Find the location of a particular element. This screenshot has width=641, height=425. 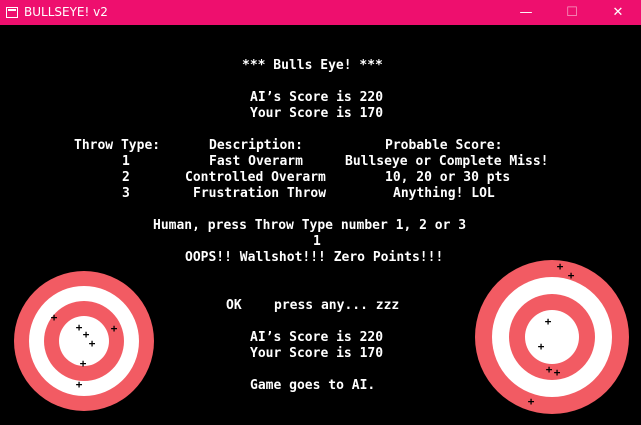

row-3-description: Frustration Throw is located at coordinates (260, 193).